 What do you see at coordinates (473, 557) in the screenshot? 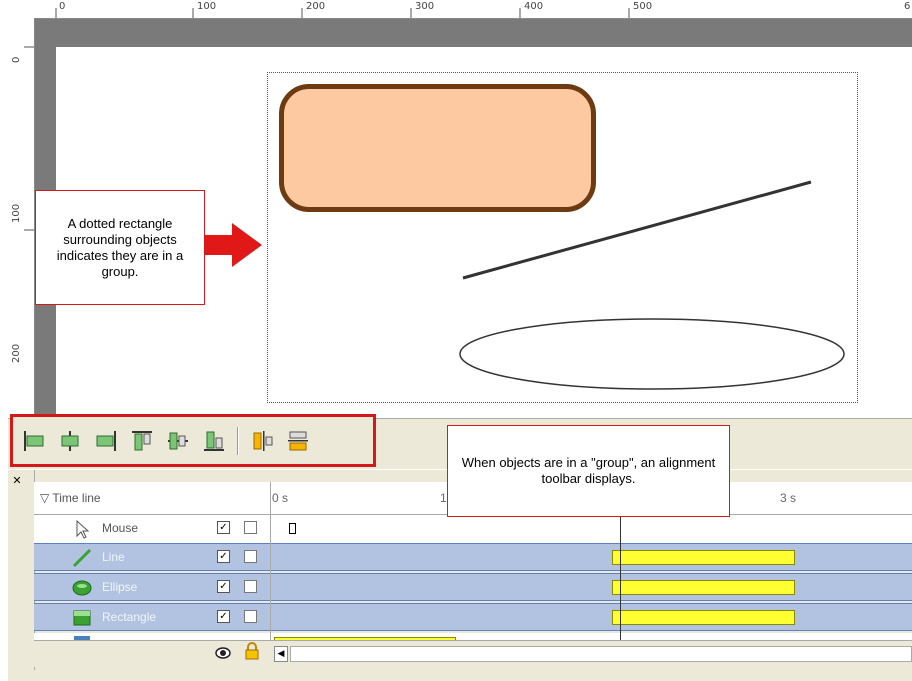
I see `timeline-row-line: Line ✓` at bounding box center [473, 557].